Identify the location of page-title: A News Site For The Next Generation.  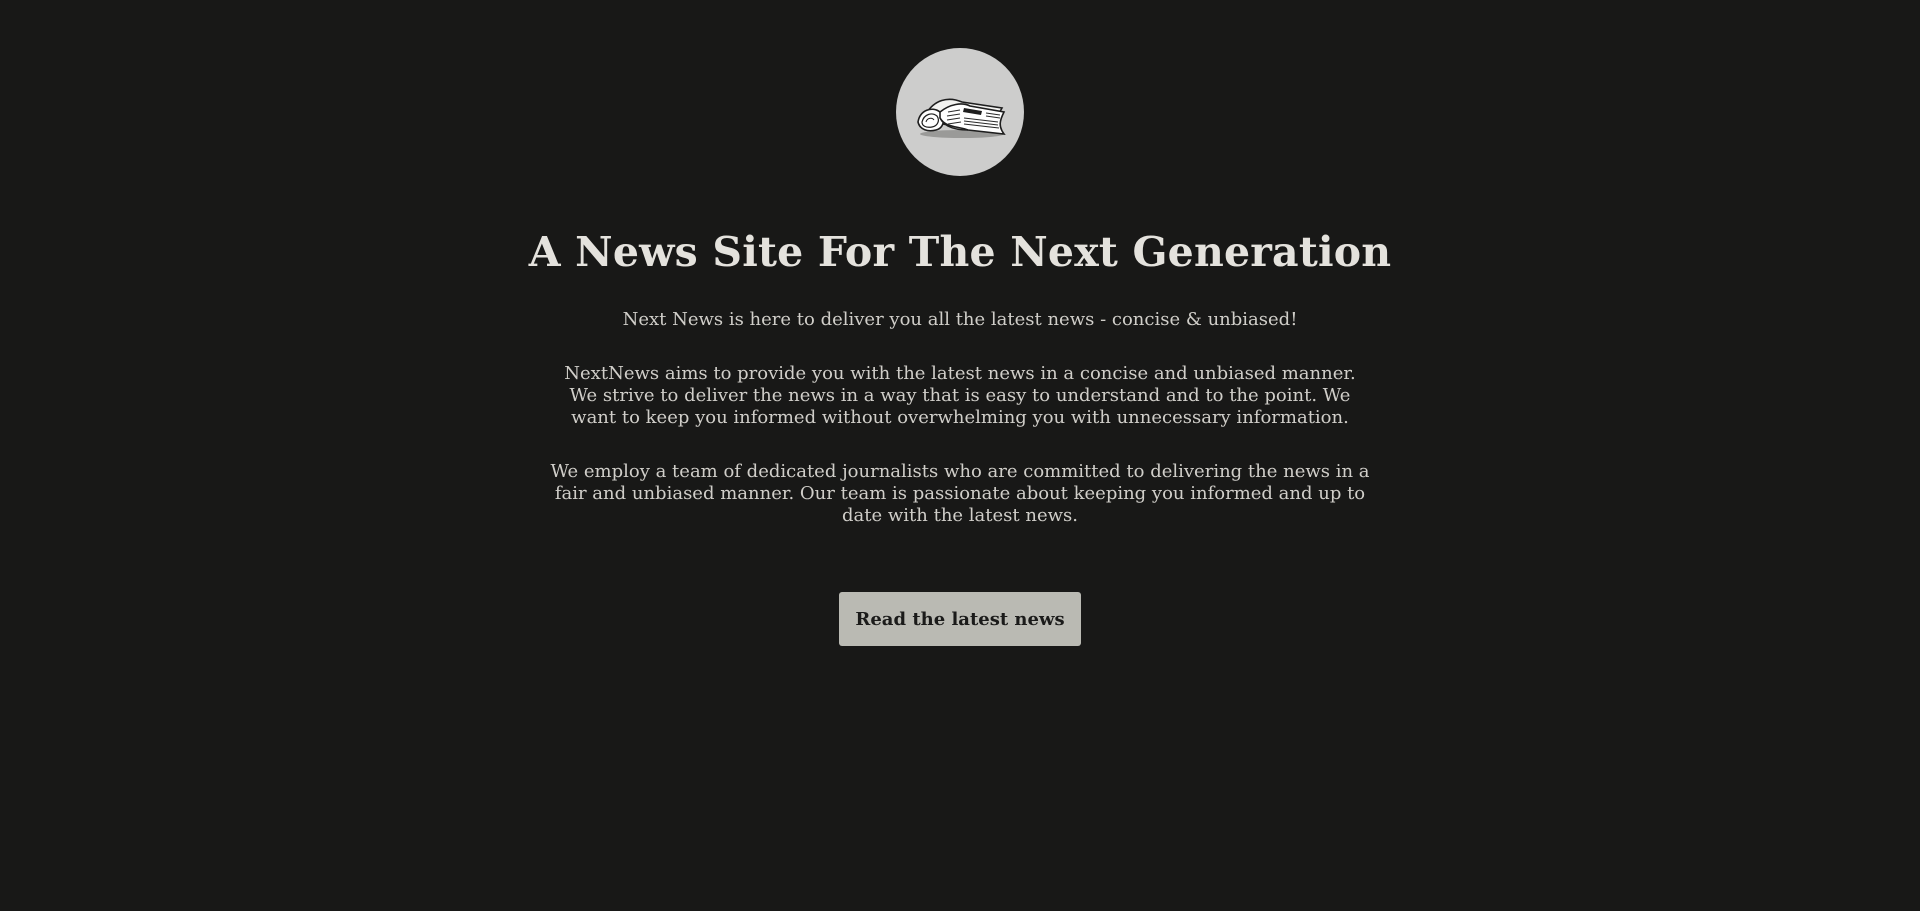
(960, 252).